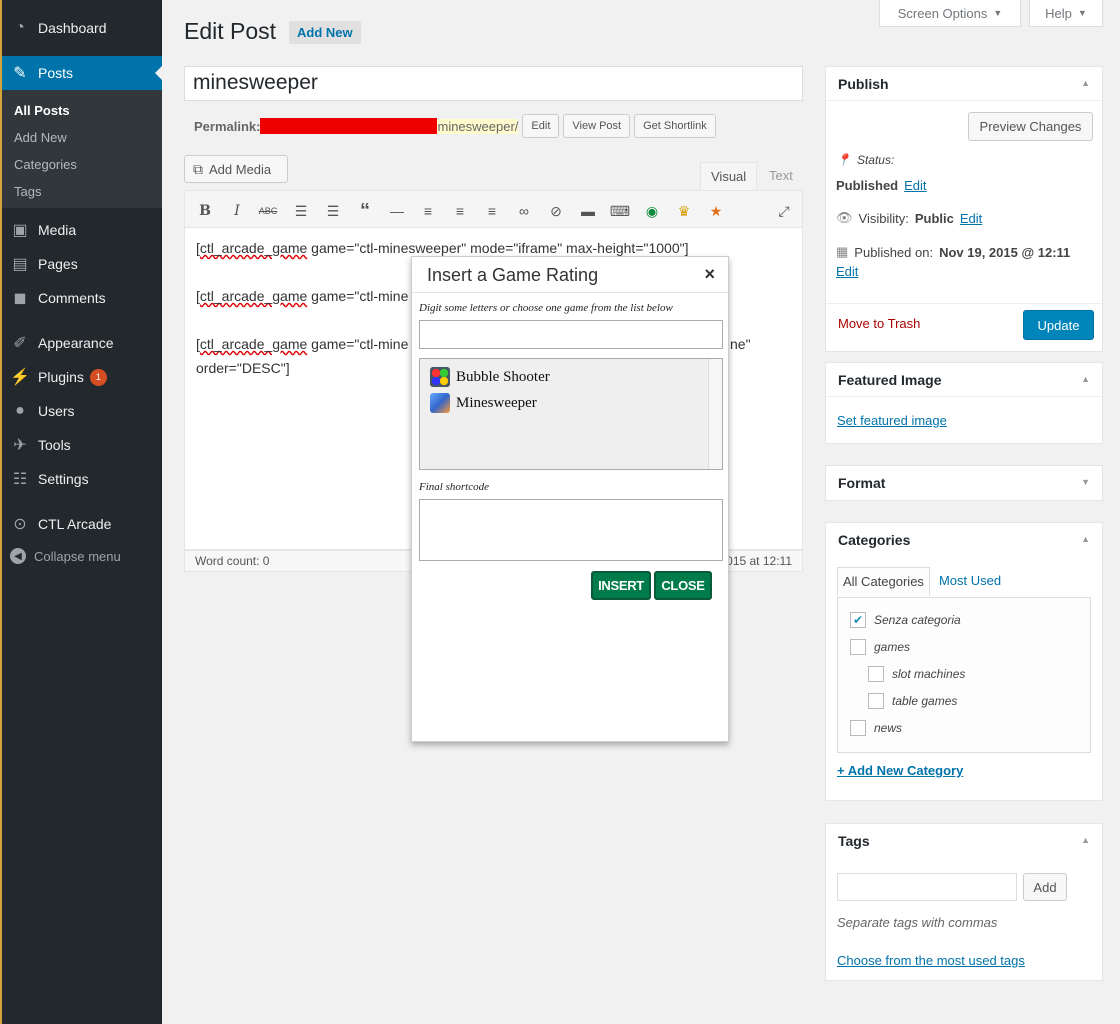 This screenshot has width=1120, height=1024. Describe the element at coordinates (571, 414) in the screenshot. I see `game-list: Bubble Shooter Minesweeper` at that location.